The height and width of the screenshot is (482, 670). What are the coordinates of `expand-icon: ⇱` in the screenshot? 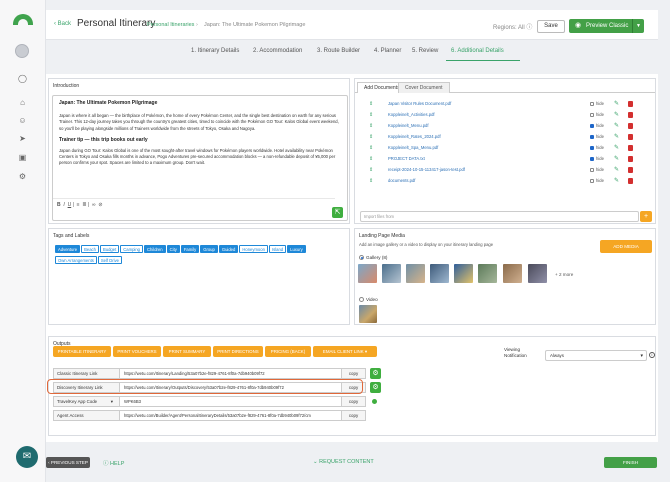 It's located at (337, 212).